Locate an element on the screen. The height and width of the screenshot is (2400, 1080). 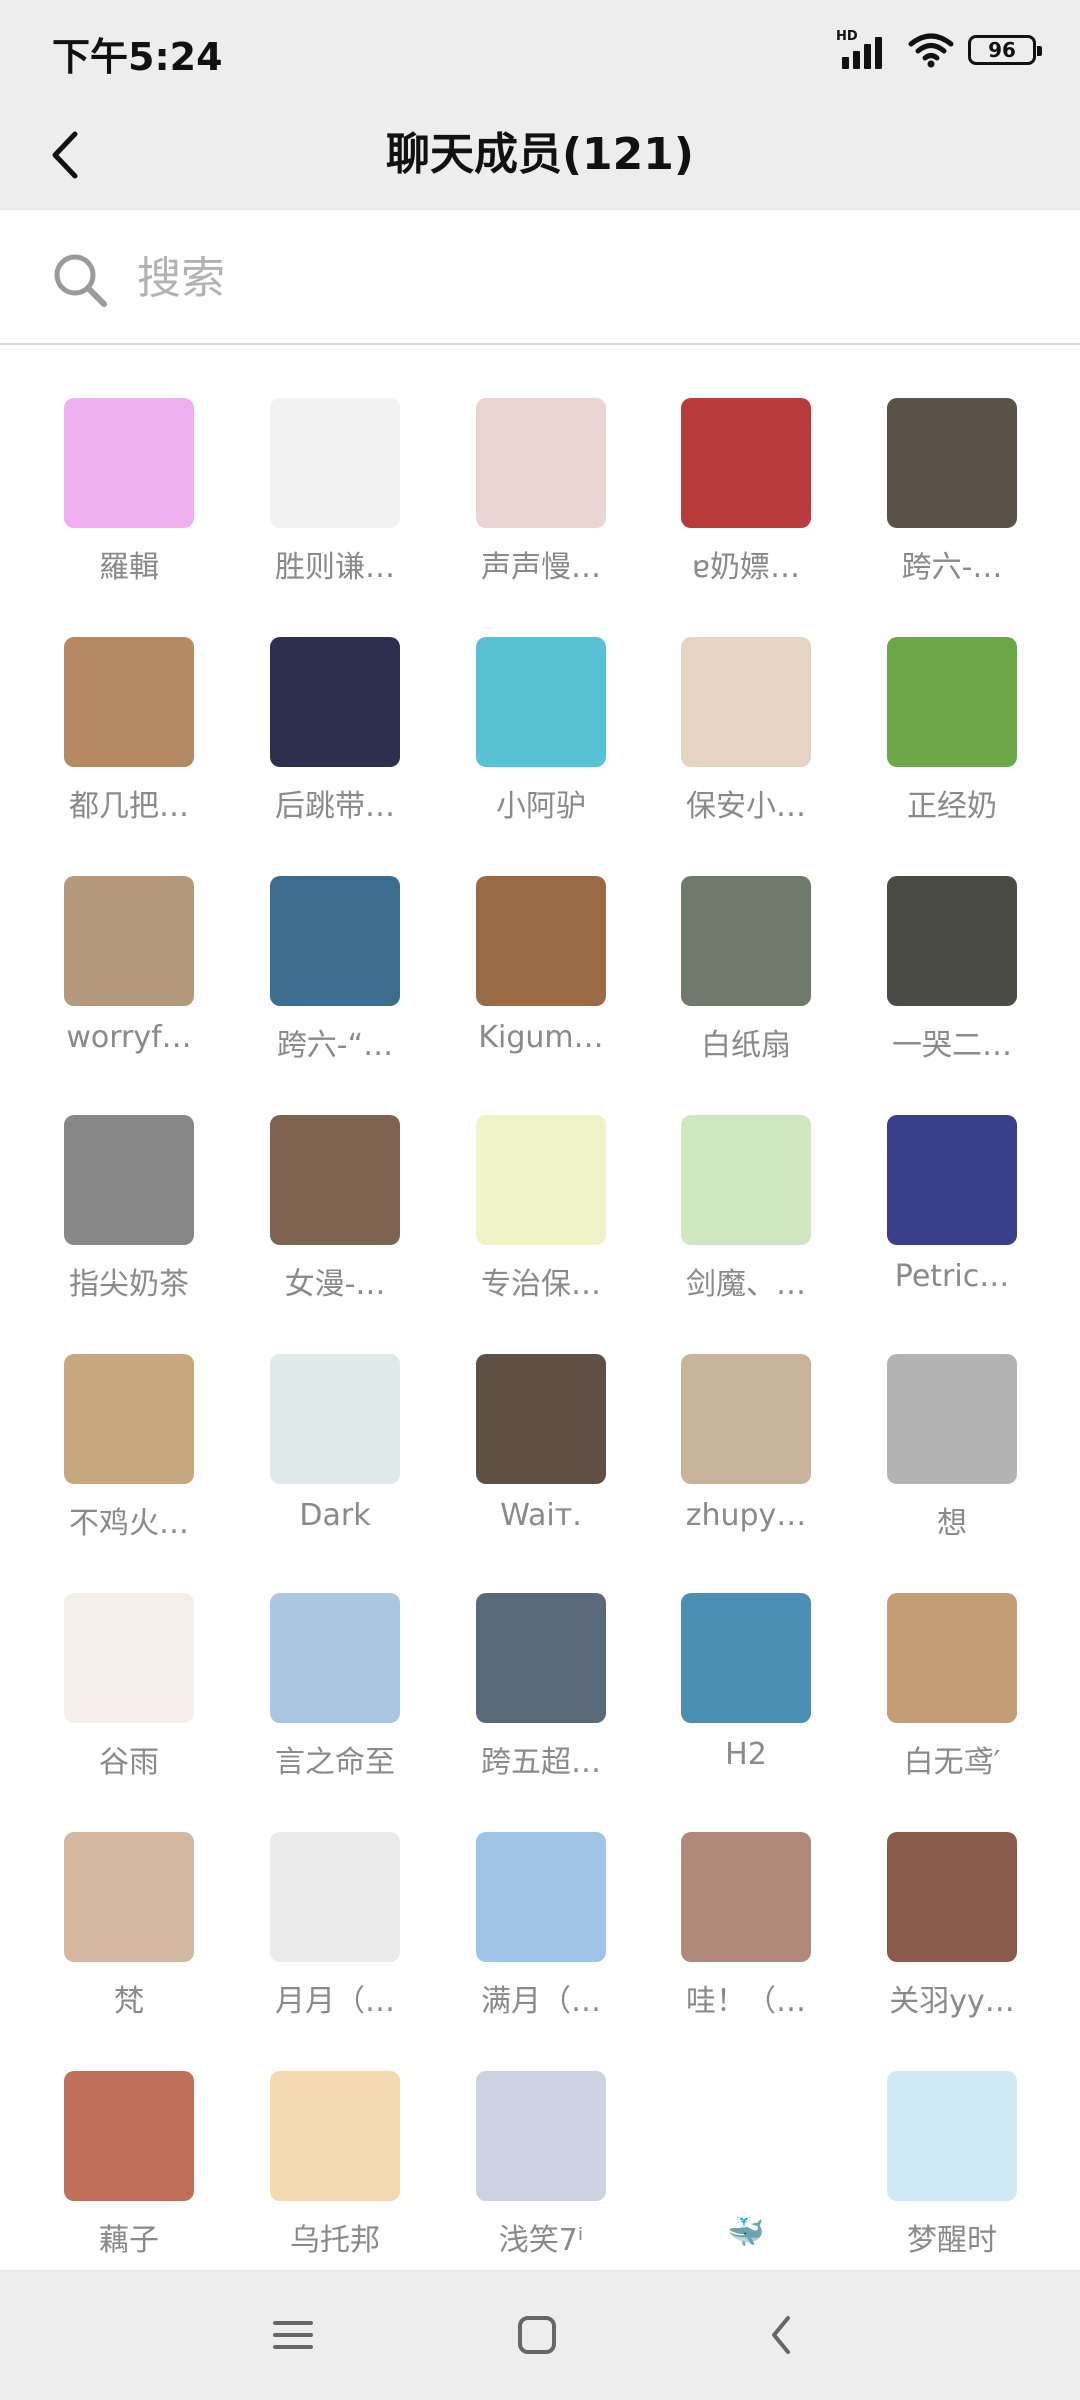
member-name: 羅輯 is located at coordinates (129, 567).